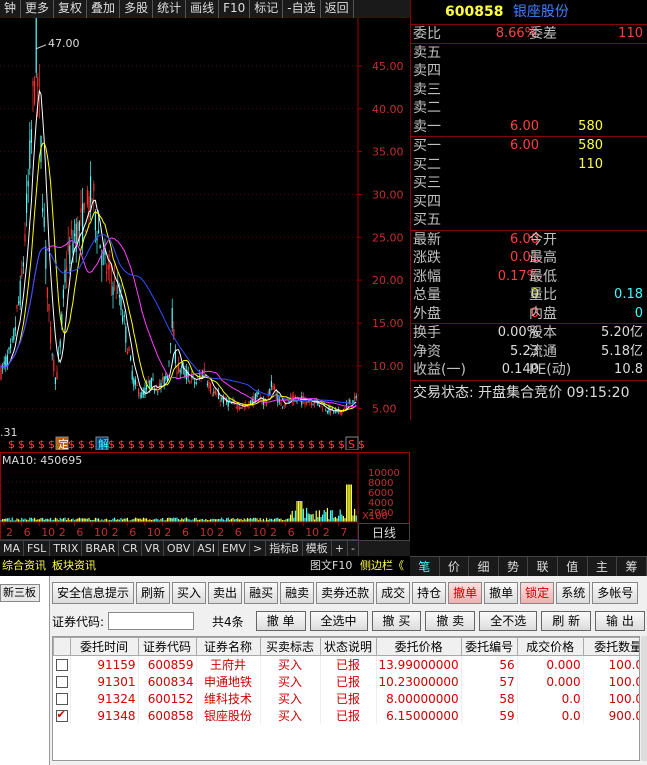  Describe the element at coordinates (11, 9) in the screenshot. I see `toolbar-button: 钟` at that location.